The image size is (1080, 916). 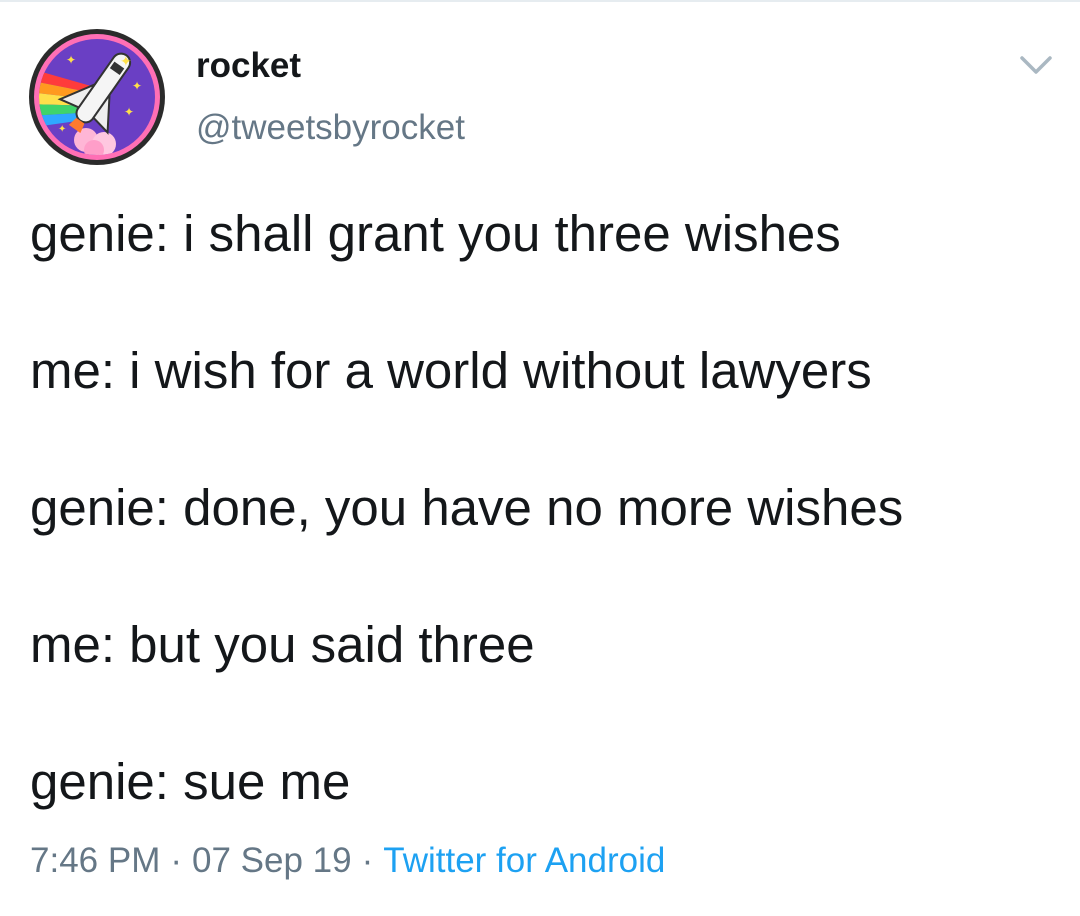 I want to click on tweet-text-line-1: genie: i shall grant you three wishes, so click(x=435, y=233).